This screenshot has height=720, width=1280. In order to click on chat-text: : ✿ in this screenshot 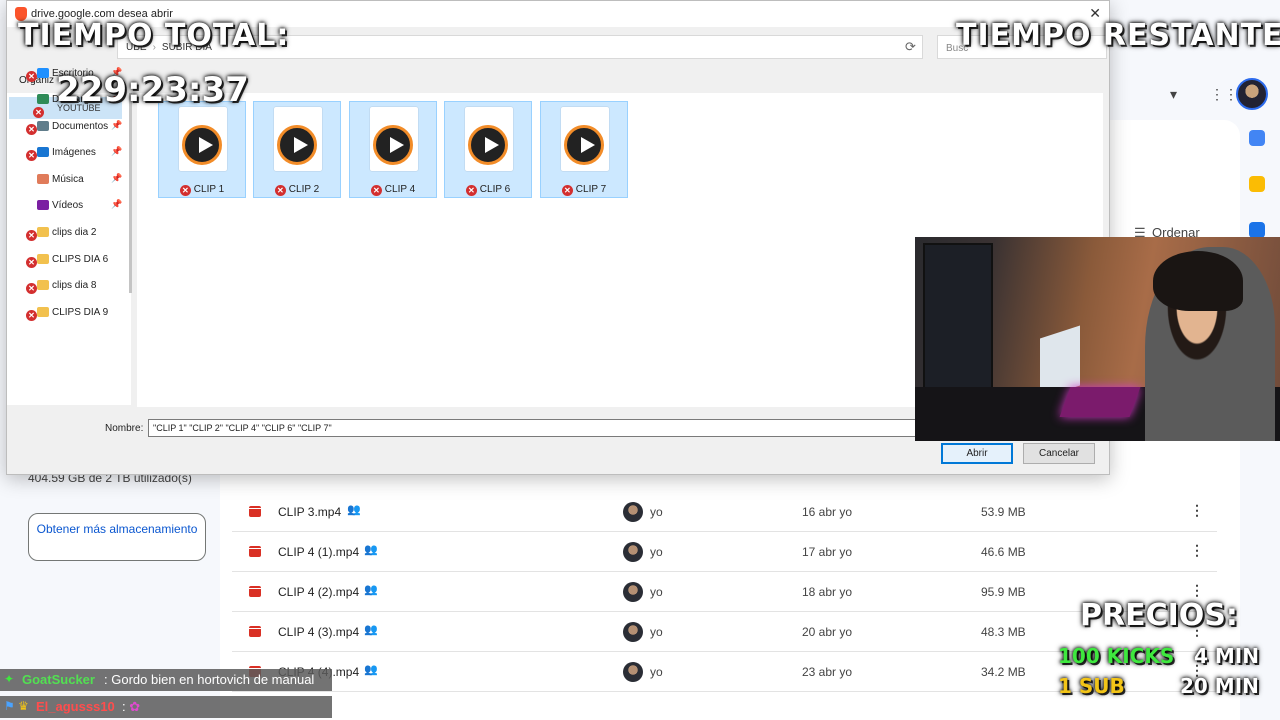, I will do `click(131, 706)`.